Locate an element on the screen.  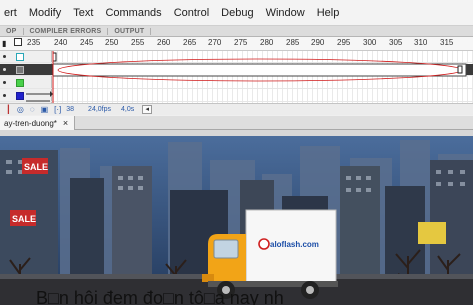
edit-multiple-icon: ▣ is located at coordinates (45, 109).